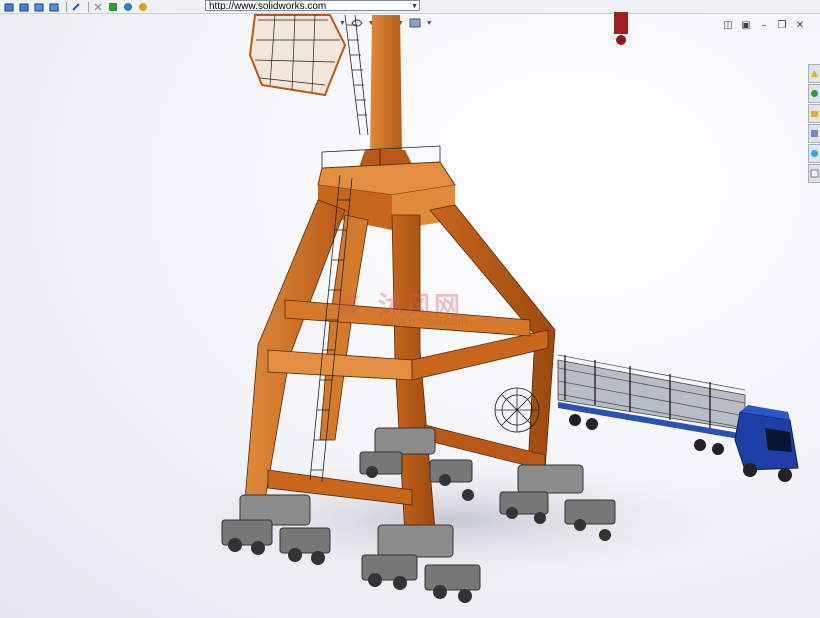 The image size is (820, 618). Describe the element at coordinates (424, 321) in the screenshot. I see `watermark-en: www.mfcad.com` at that location.